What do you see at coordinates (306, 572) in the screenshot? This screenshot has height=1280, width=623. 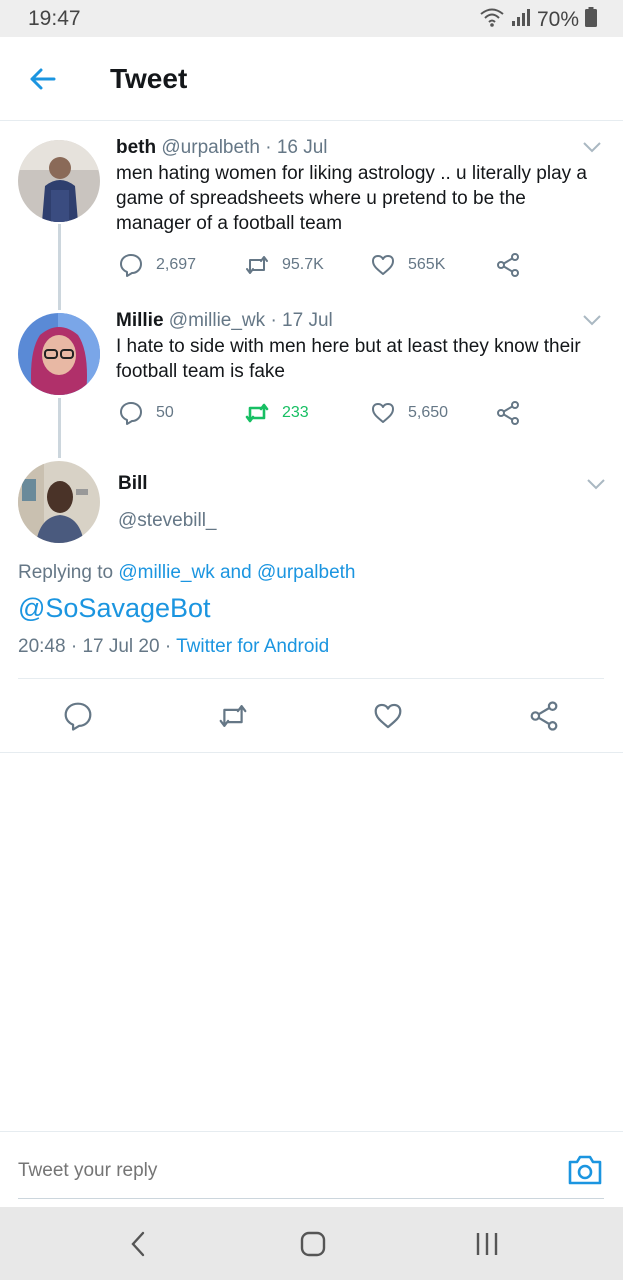 I see `replying-user-link: @urpalbeth` at bounding box center [306, 572].